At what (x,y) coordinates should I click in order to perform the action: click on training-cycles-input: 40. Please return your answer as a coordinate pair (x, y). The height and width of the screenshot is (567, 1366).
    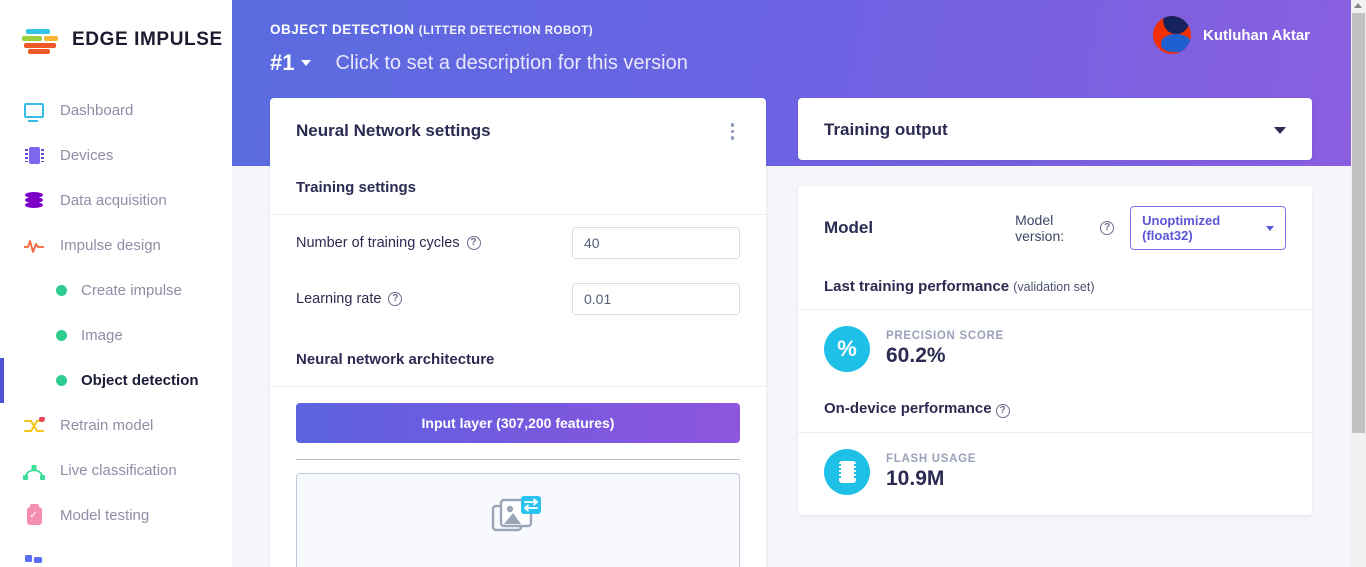
    Looking at the image, I should click on (656, 242).